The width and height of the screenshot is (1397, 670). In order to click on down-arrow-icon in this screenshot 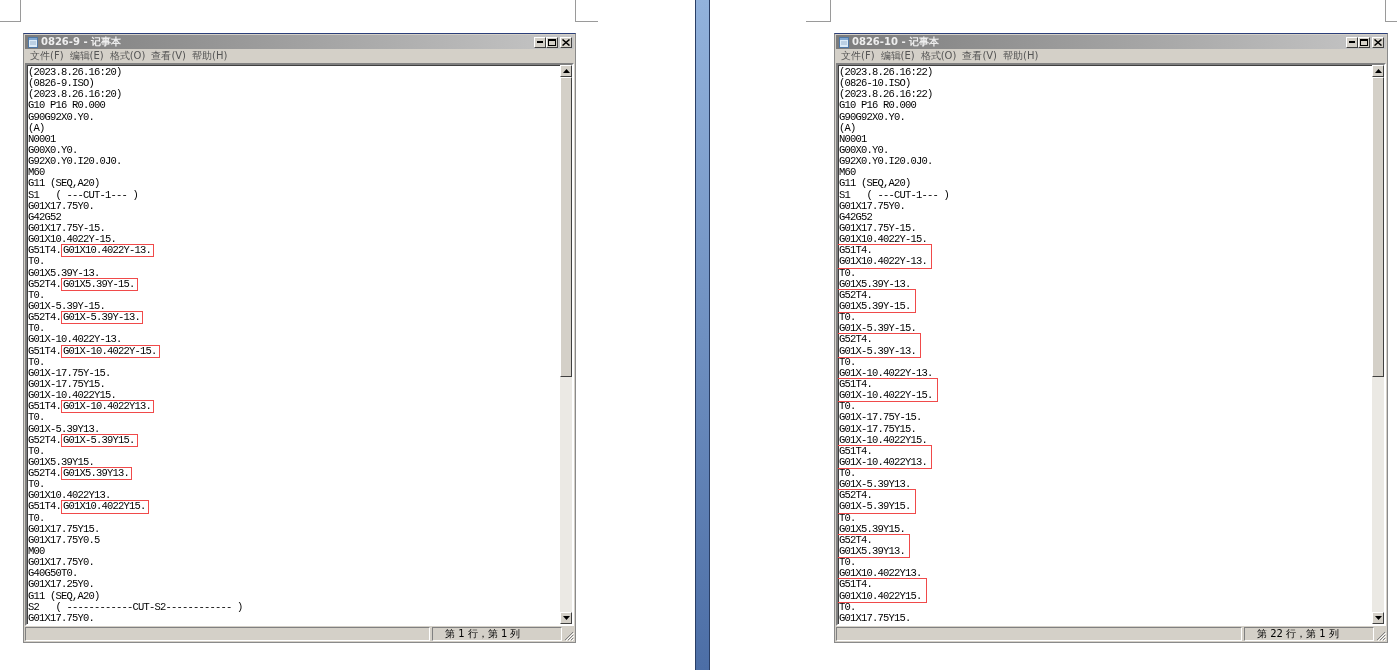, I will do `click(566, 618)`.